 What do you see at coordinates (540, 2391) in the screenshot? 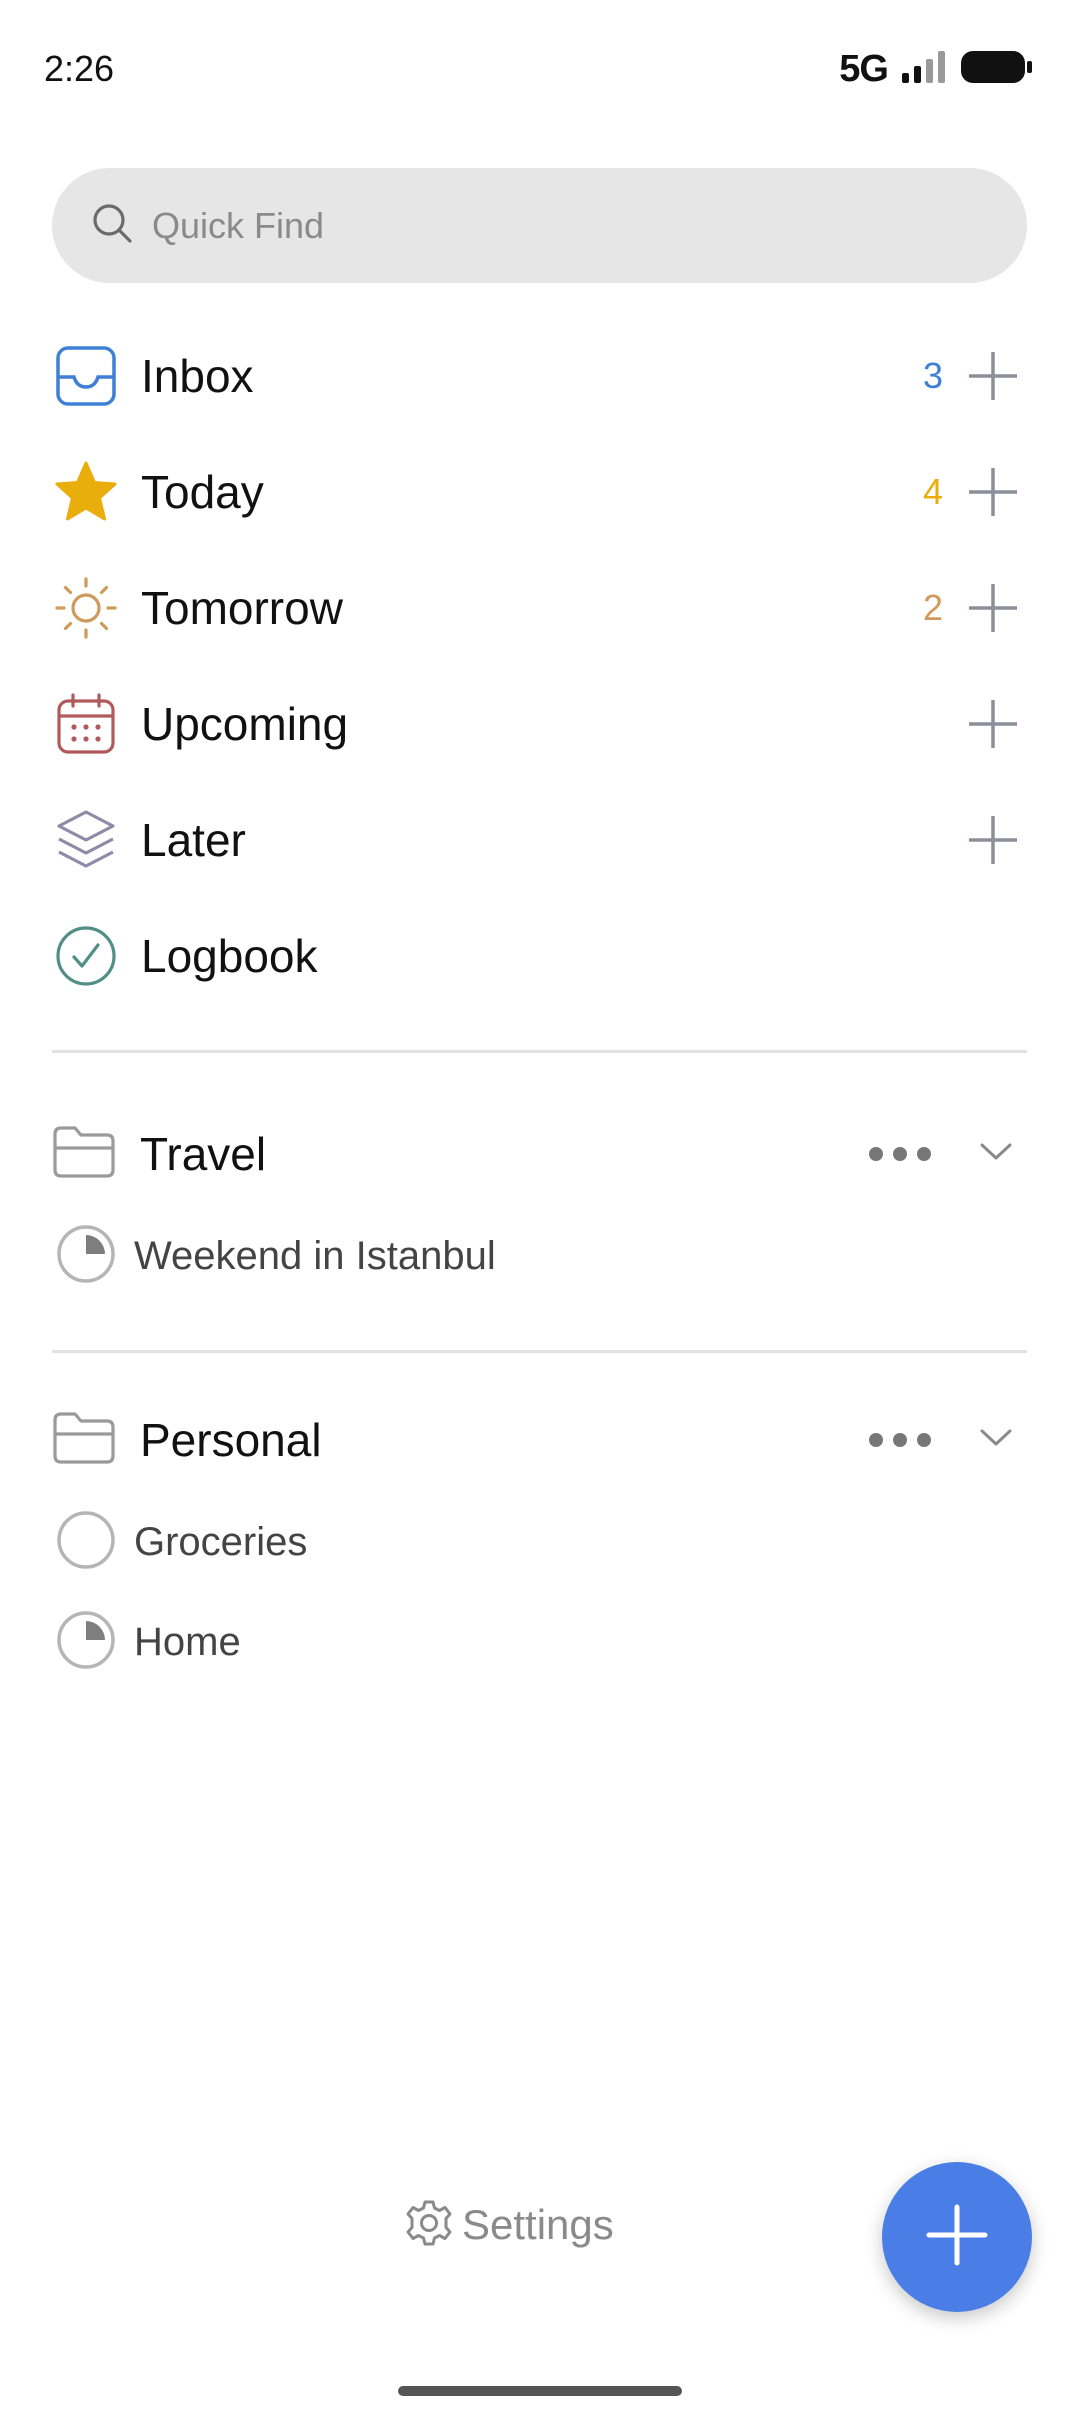
I see `home-indicator` at bounding box center [540, 2391].